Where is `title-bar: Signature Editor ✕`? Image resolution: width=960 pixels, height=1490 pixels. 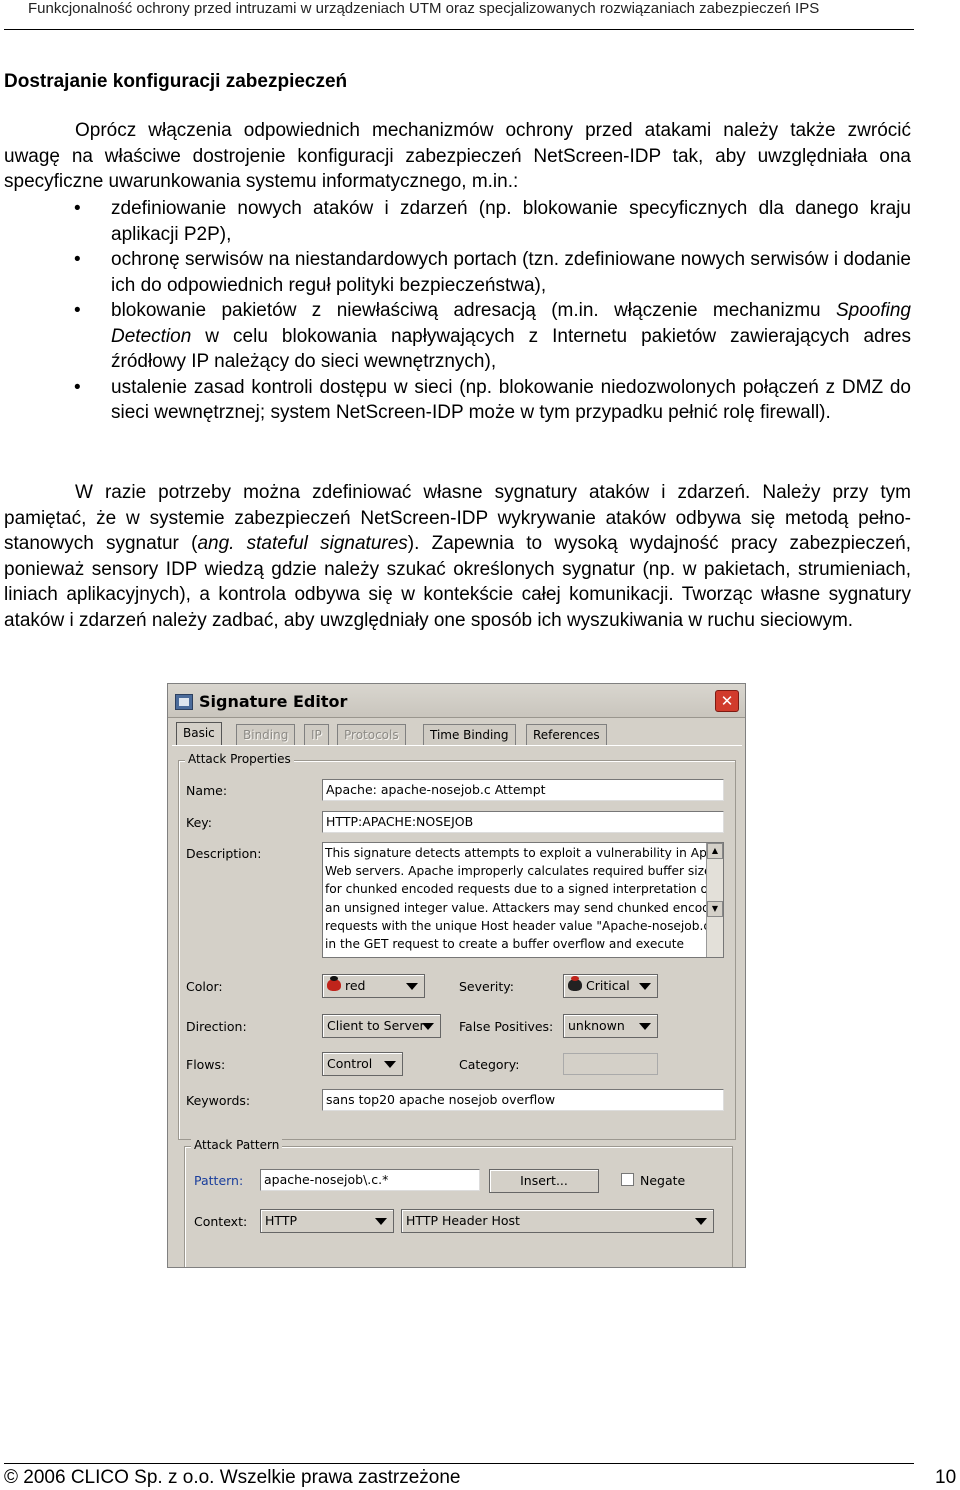
title-bar: Signature Editor ✕ is located at coordinates (456, 701).